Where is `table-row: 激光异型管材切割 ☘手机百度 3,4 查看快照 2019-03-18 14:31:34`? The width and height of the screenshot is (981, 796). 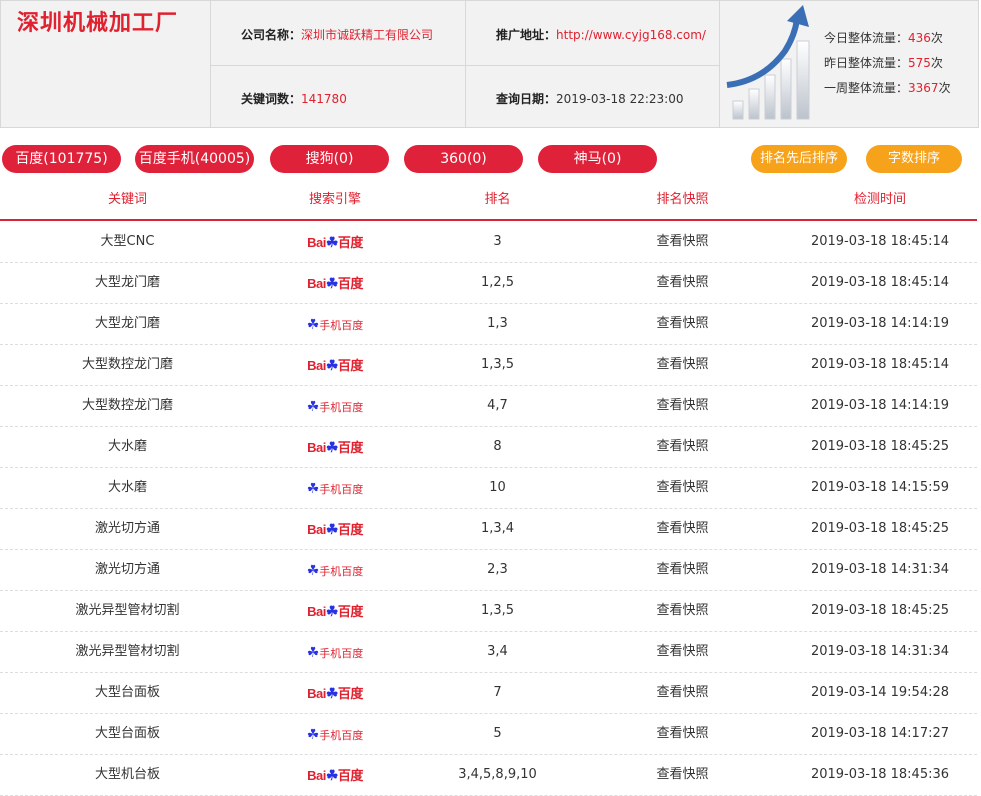
table-row: 激光异型管材切割 ☘手机百度 3,4 查看快照 2019-03-18 14:31:34 is located at coordinates (488, 652).